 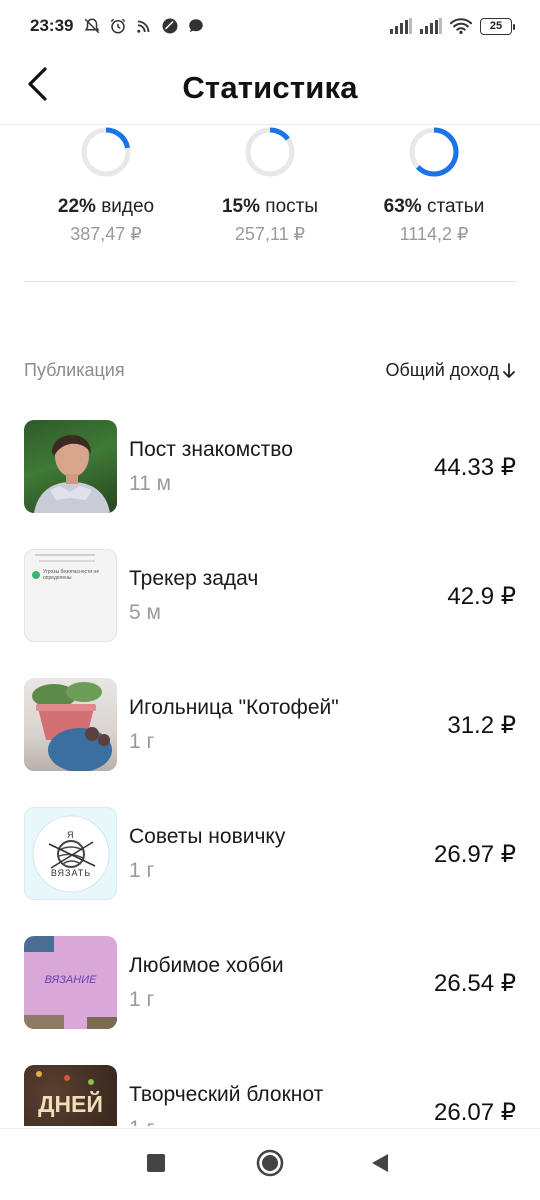 What do you see at coordinates (74, 370) in the screenshot?
I see `column-publication: Публикация` at bounding box center [74, 370].